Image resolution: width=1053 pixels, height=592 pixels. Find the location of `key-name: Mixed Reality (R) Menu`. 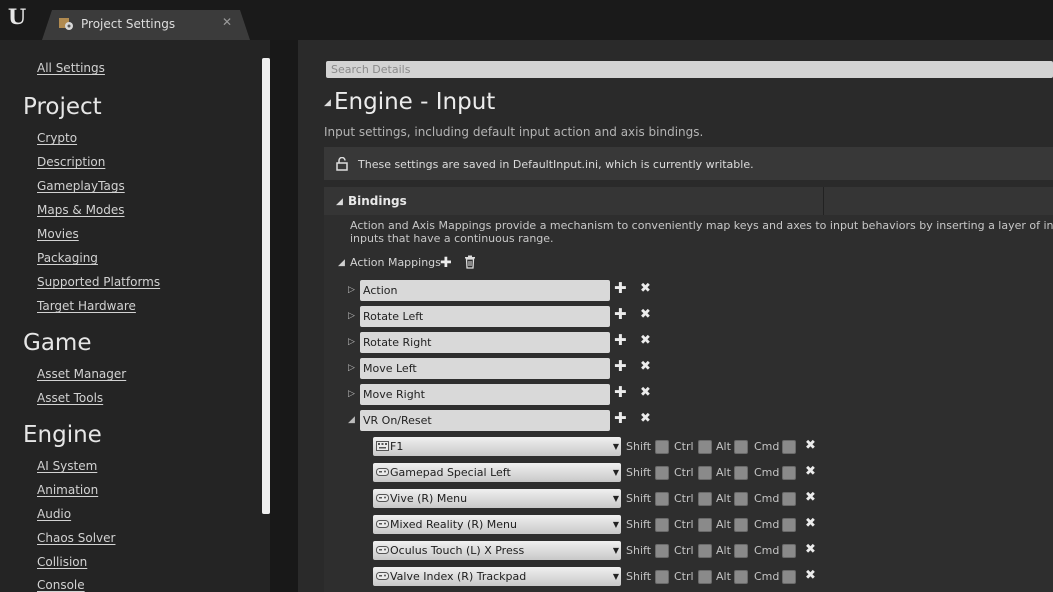

key-name: Mixed Reality (R) Menu is located at coordinates (453, 524).